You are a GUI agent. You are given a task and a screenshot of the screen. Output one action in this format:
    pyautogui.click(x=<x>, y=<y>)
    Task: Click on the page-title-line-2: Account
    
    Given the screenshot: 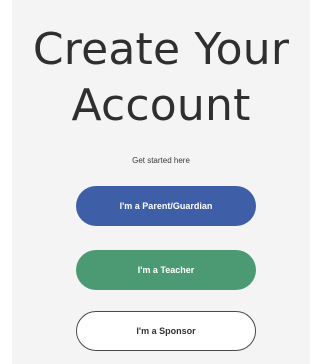 What is the action you would take?
    pyautogui.click(x=161, y=105)
    